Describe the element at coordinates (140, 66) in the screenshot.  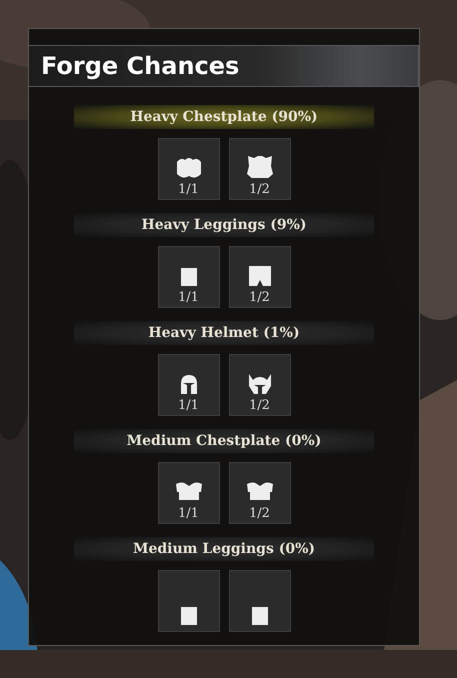
I see `panel-title: Forge Chances` at that location.